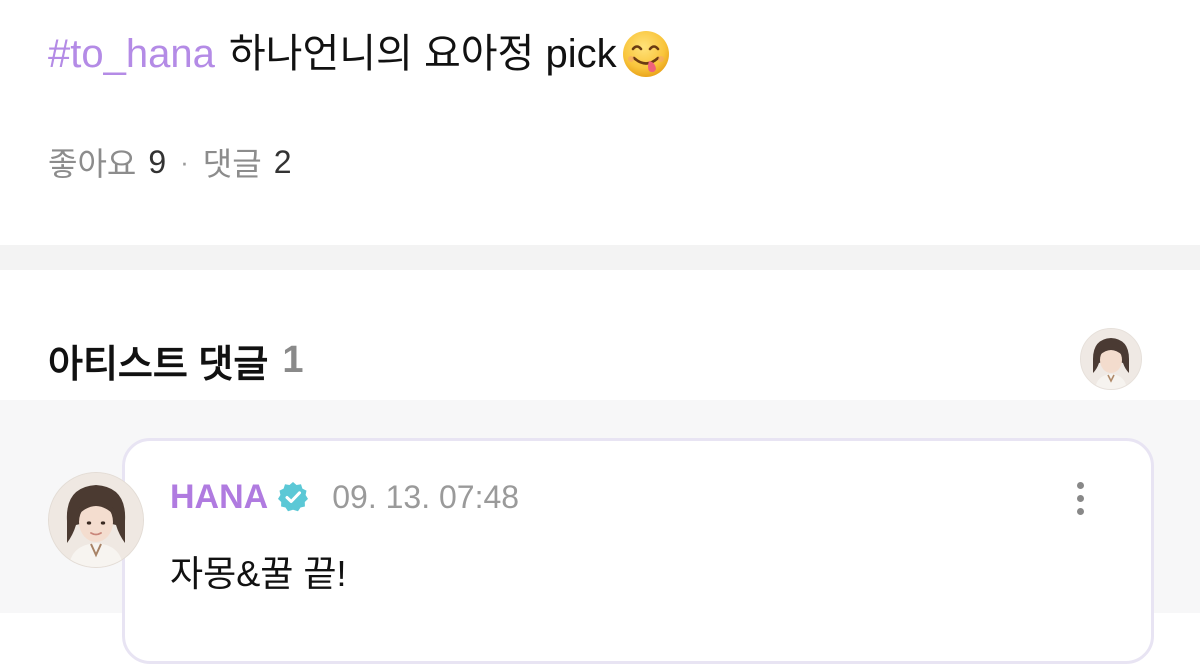  What do you see at coordinates (131, 54) in the screenshot?
I see `hashtag-link: #to_hana` at bounding box center [131, 54].